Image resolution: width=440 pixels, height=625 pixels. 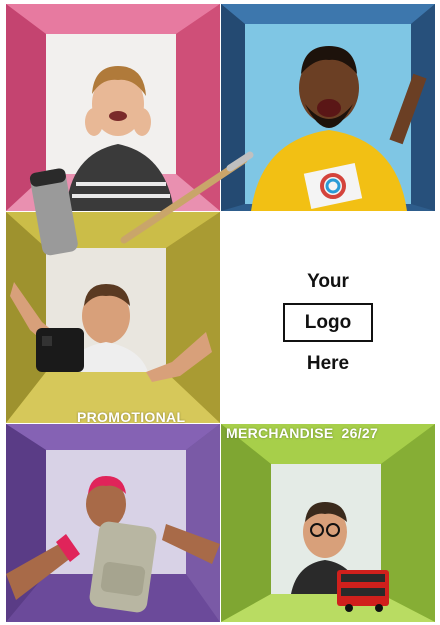 What do you see at coordinates (328, 363) in the screenshot?
I see `logo-text-here: Here` at bounding box center [328, 363].